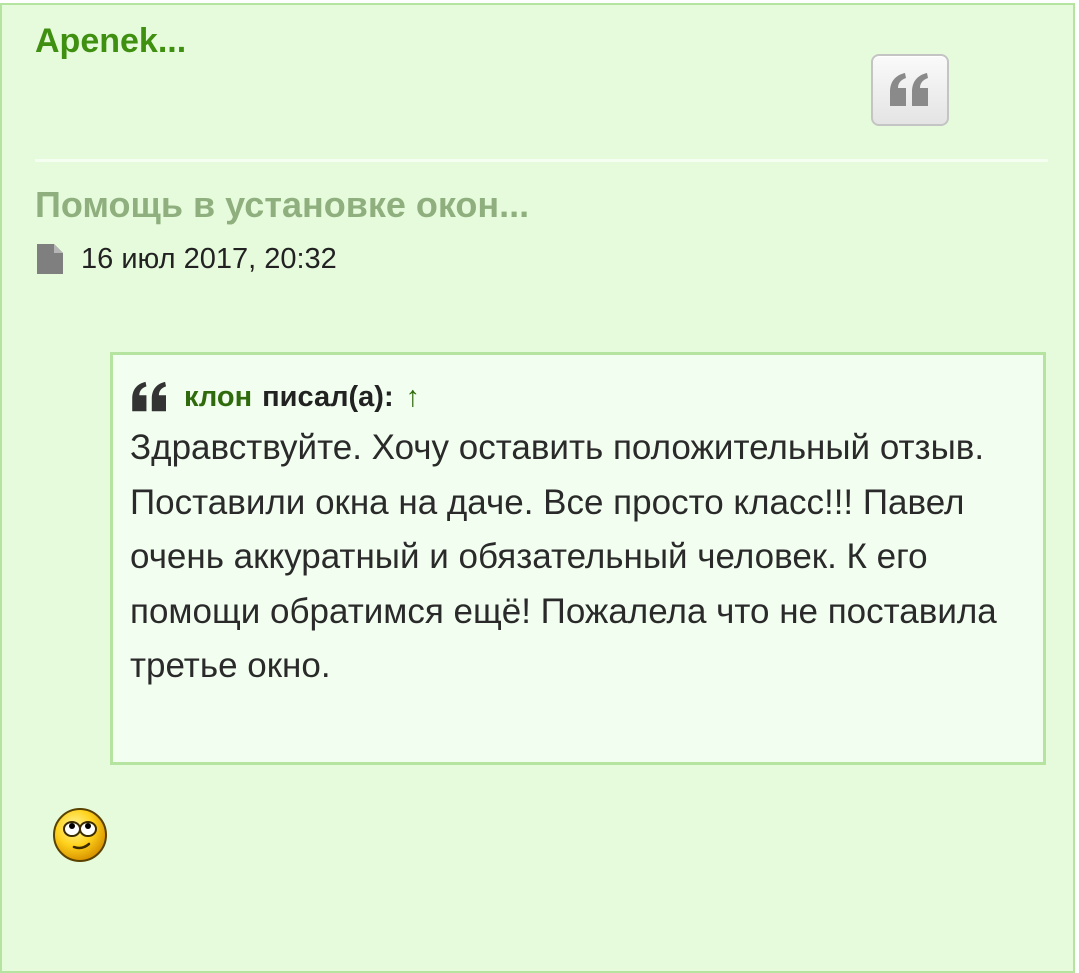 Image resolution: width=1079 pixels, height=973 pixels. What do you see at coordinates (150, 397) in the screenshot?
I see `quote-mark-icon` at bounding box center [150, 397].